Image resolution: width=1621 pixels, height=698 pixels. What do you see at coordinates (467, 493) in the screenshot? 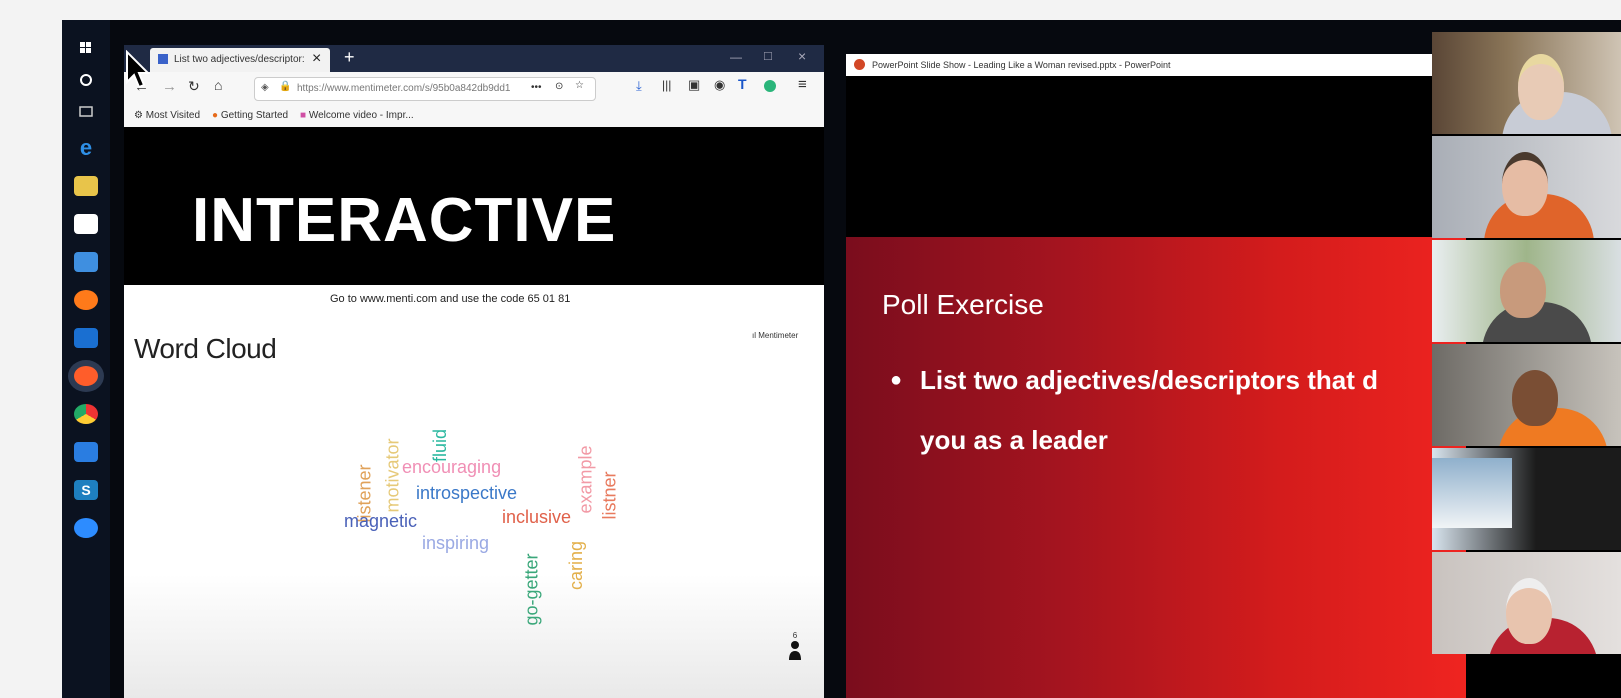
I see `word-cloud-word: introspective` at bounding box center [467, 493].